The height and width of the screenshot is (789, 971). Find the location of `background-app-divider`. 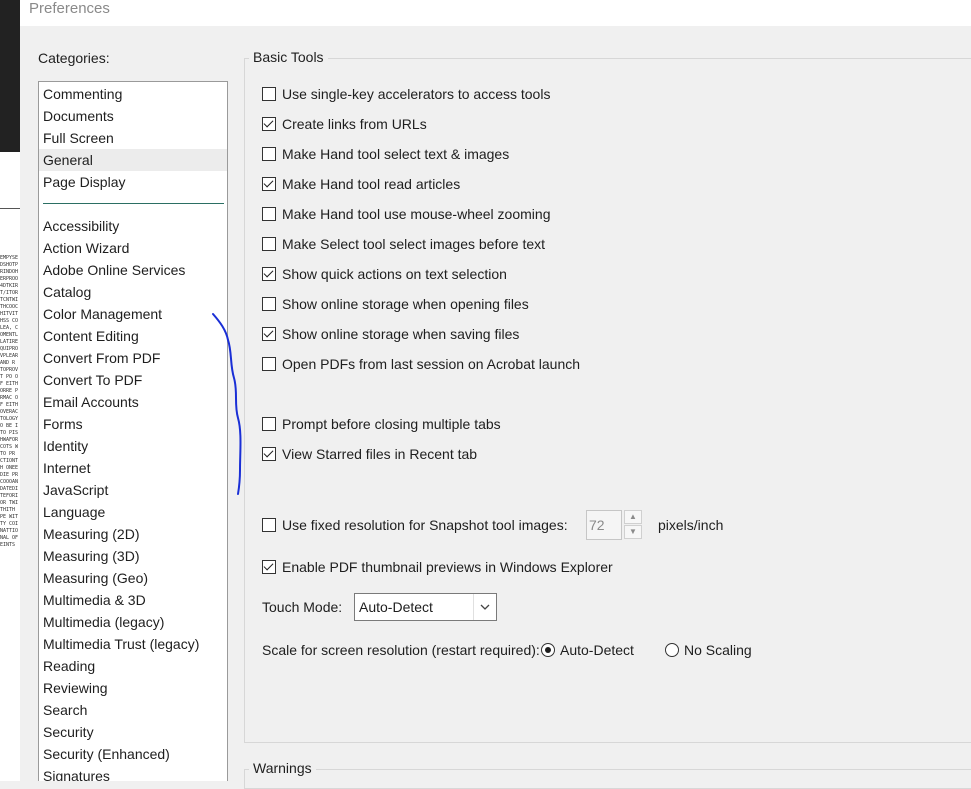

background-app-divider is located at coordinates (10, 208).